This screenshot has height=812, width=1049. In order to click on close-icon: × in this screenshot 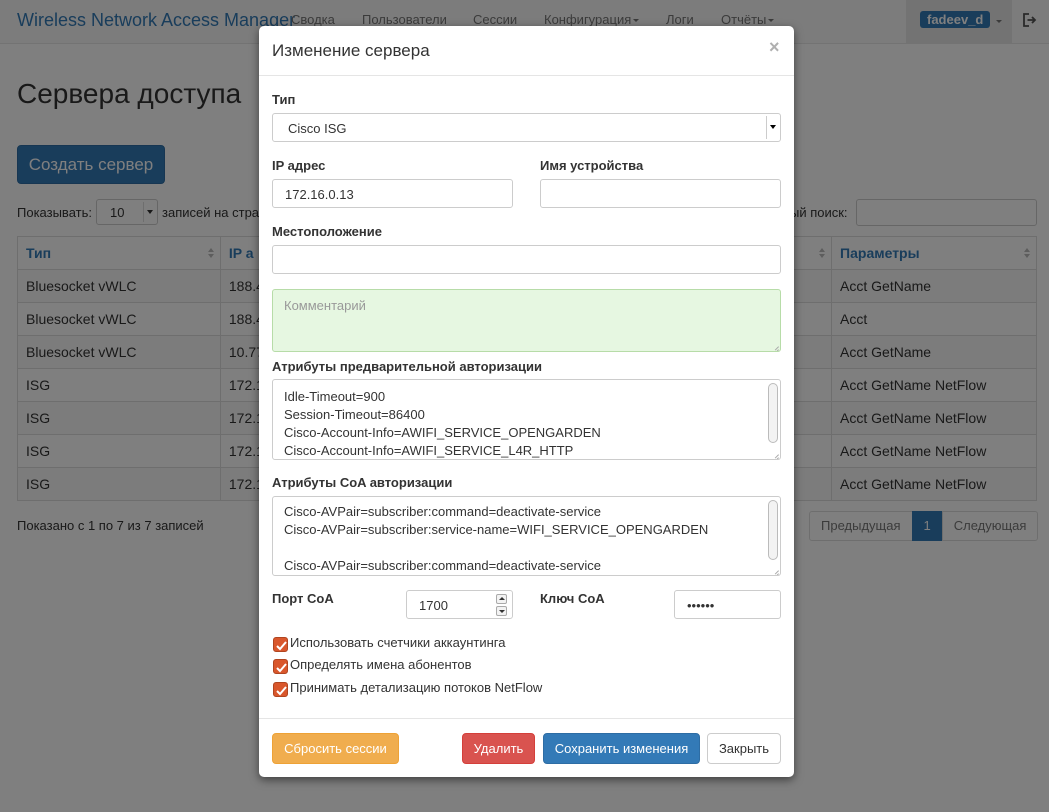, I will do `click(774, 47)`.